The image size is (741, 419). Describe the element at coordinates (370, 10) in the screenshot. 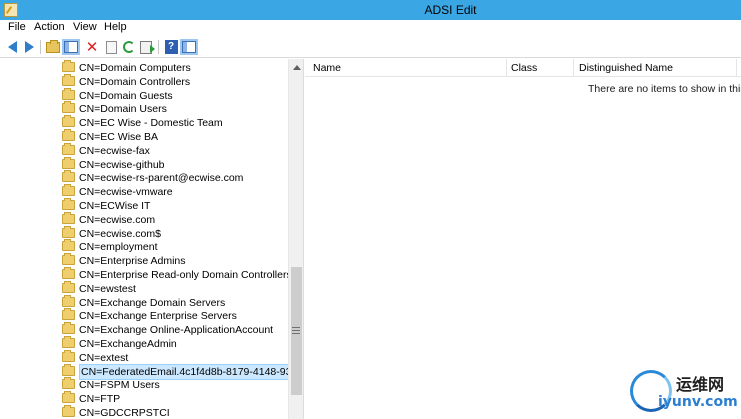

I see `title-bar: ADSI Edit` at that location.